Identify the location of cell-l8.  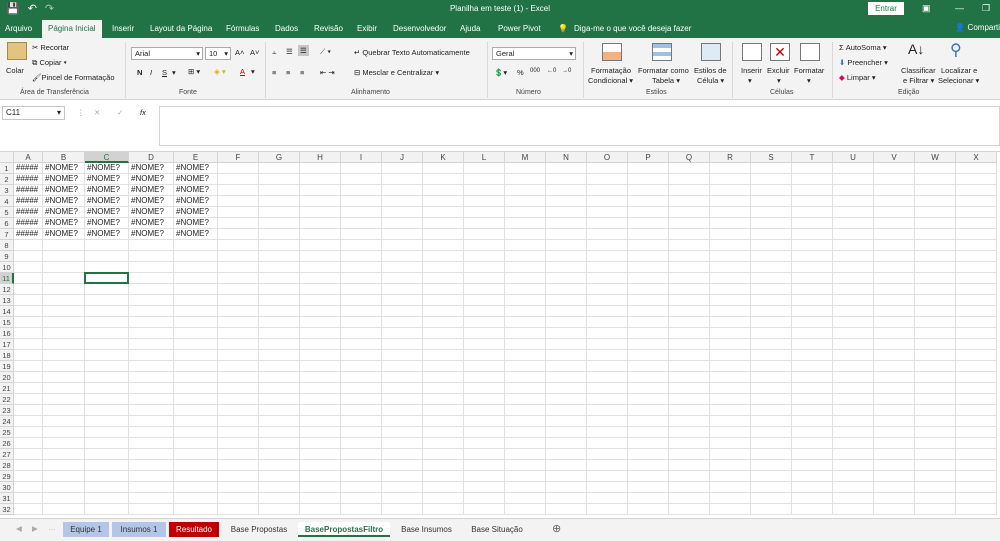
(484, 245).